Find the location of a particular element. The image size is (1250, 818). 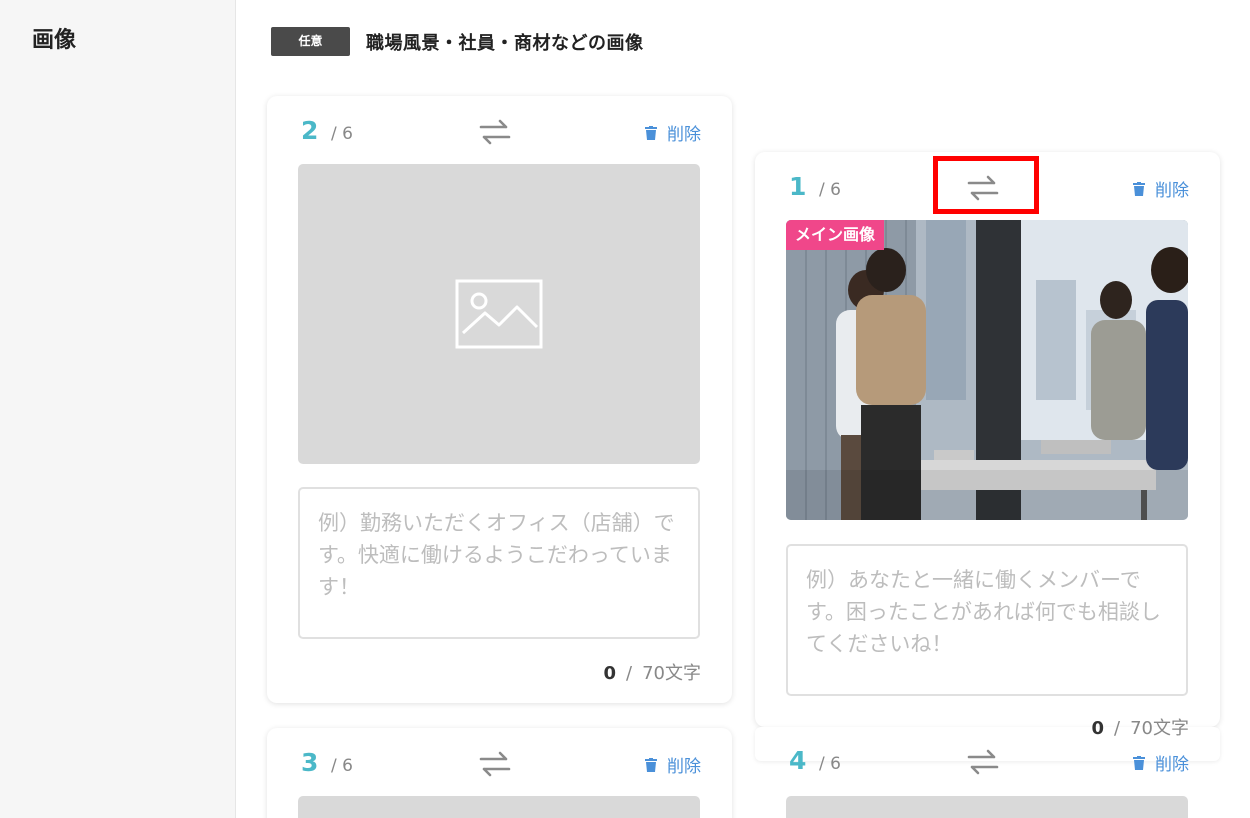

card-number: 1 is located at coordinates (798, 186).